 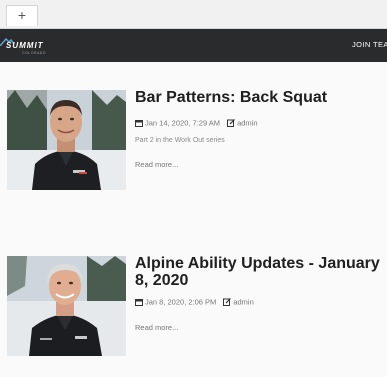 I want to click on post-meta: Jan 14, 2020, 7:29 AM admin, so click(x=196, y=123).